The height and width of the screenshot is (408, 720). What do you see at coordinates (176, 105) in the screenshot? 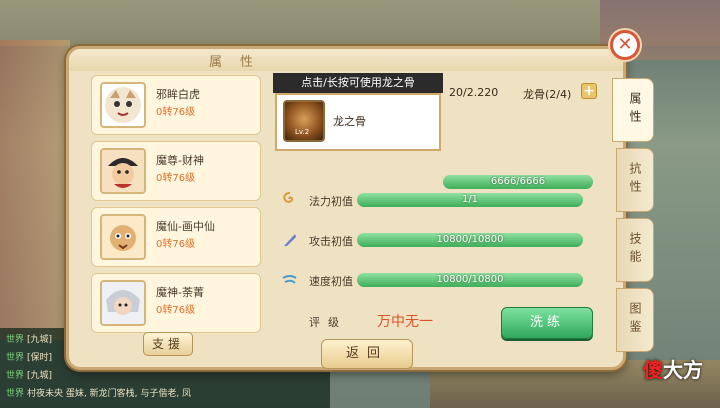
I see `pet-card: 邪眸白虎 0转76级` at bounding box center [176, 105].